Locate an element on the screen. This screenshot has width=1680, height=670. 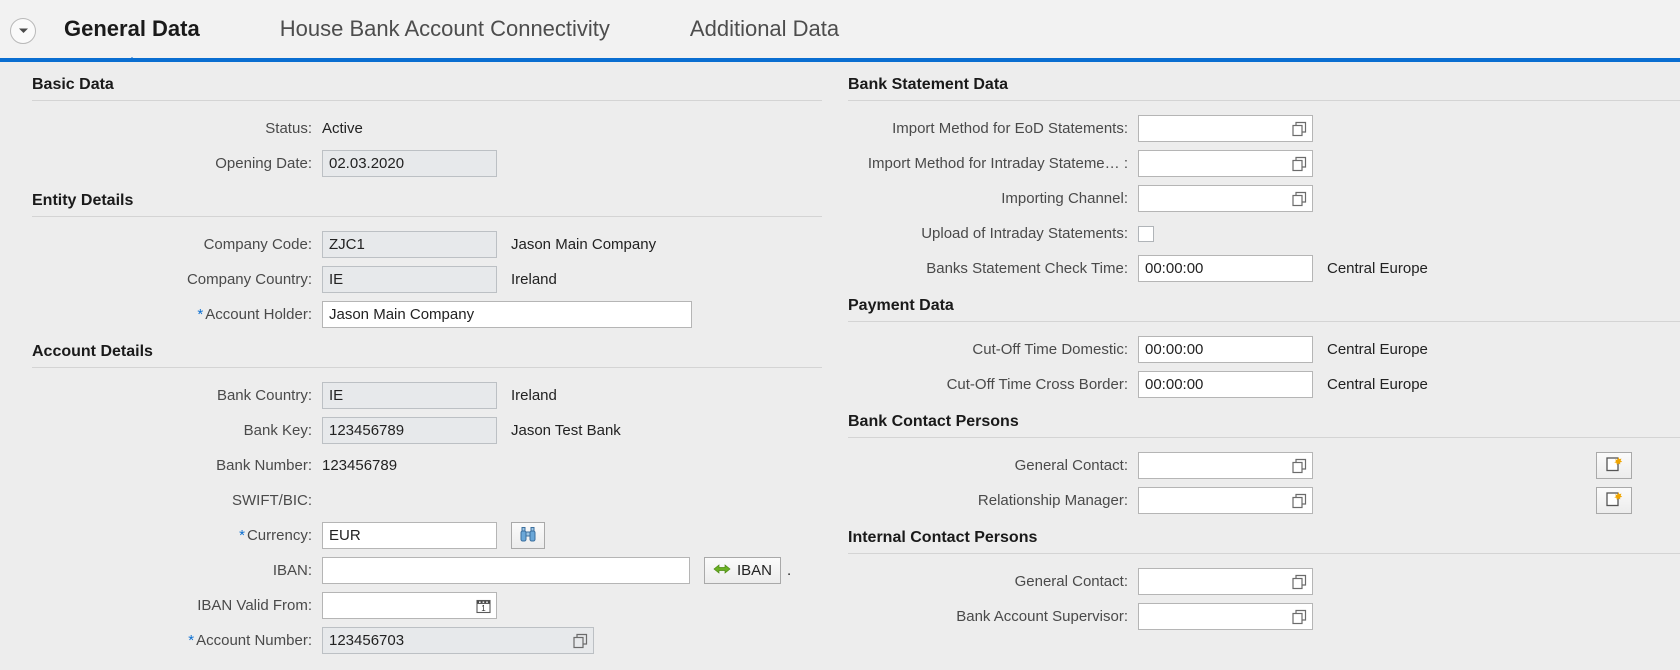
bank-country-description: Ireland is located at coordinates (534, 395).